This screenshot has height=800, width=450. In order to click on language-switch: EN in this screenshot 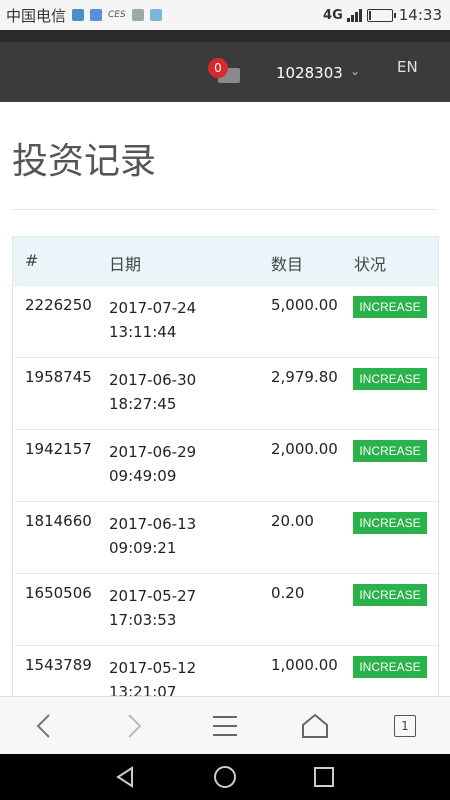, I will do `click(407, 67)`.